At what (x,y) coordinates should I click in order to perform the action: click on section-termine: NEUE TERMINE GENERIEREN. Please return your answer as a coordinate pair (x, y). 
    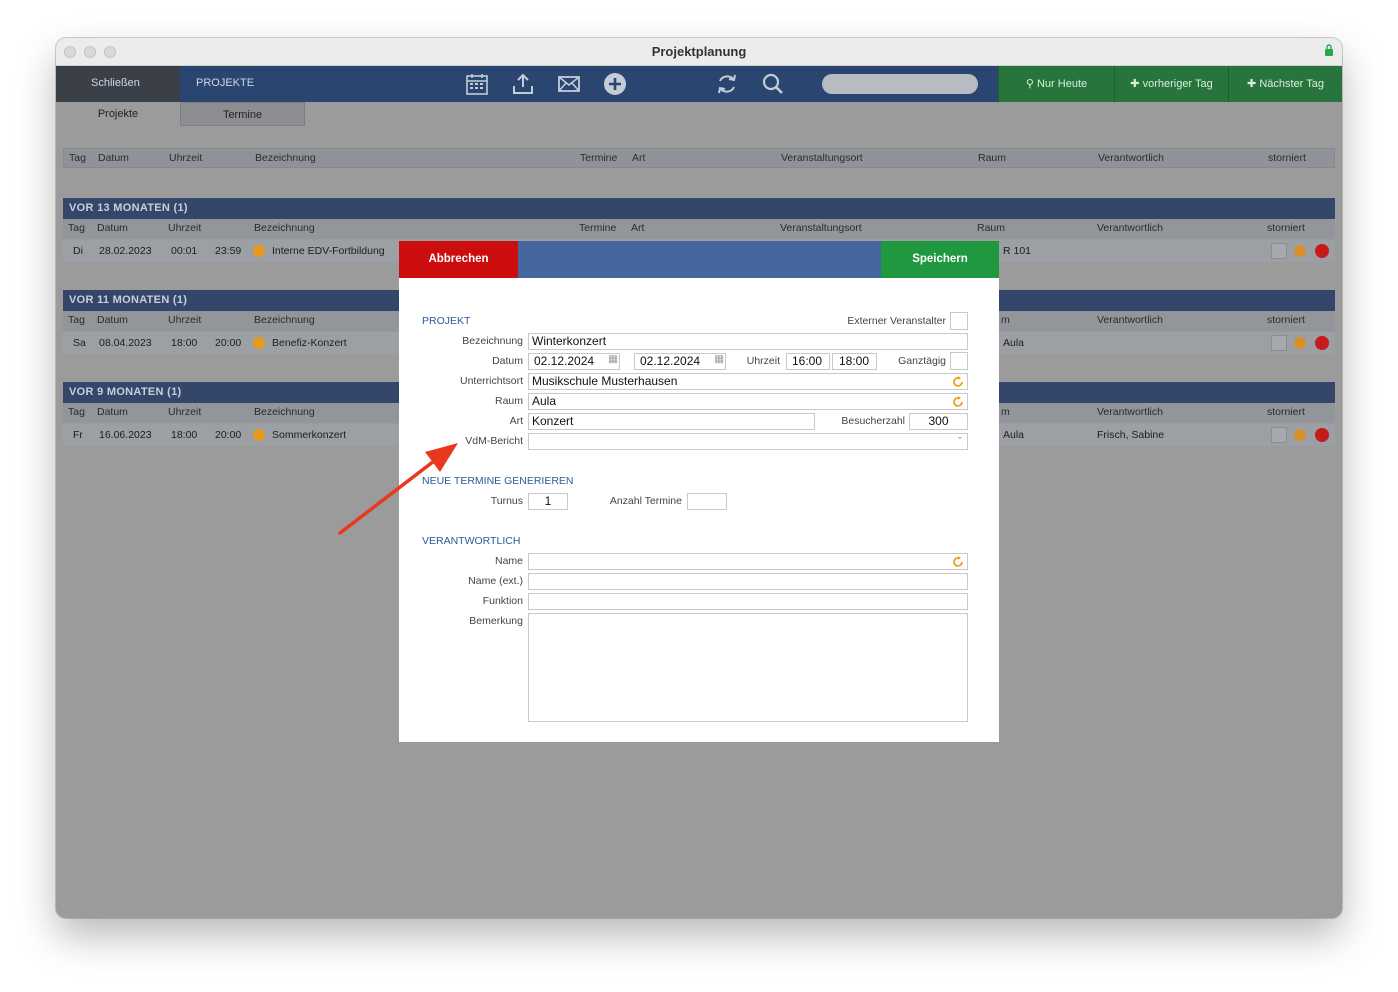
    Looking at the image, I should click on (498, 481).